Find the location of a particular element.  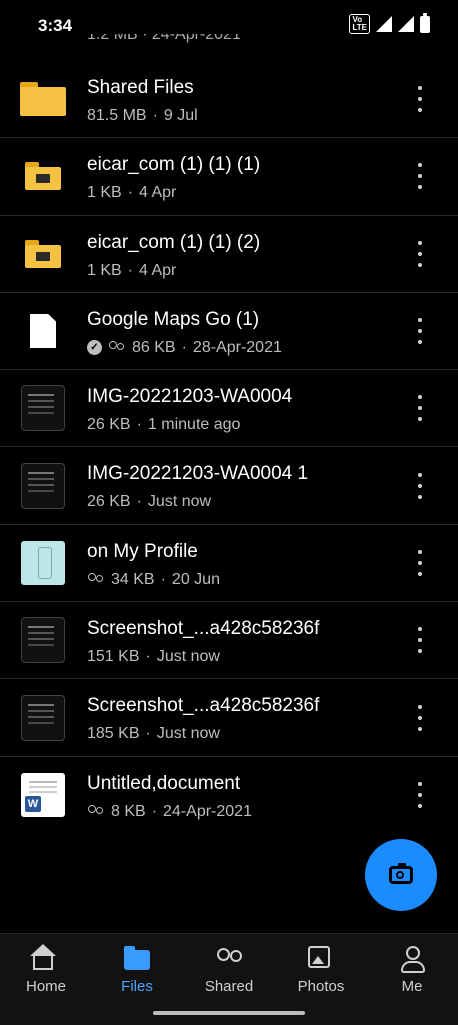

file-row: W Untitled,document 8 KB · 24-Apr-2021 is located at coordinates (229, 794).